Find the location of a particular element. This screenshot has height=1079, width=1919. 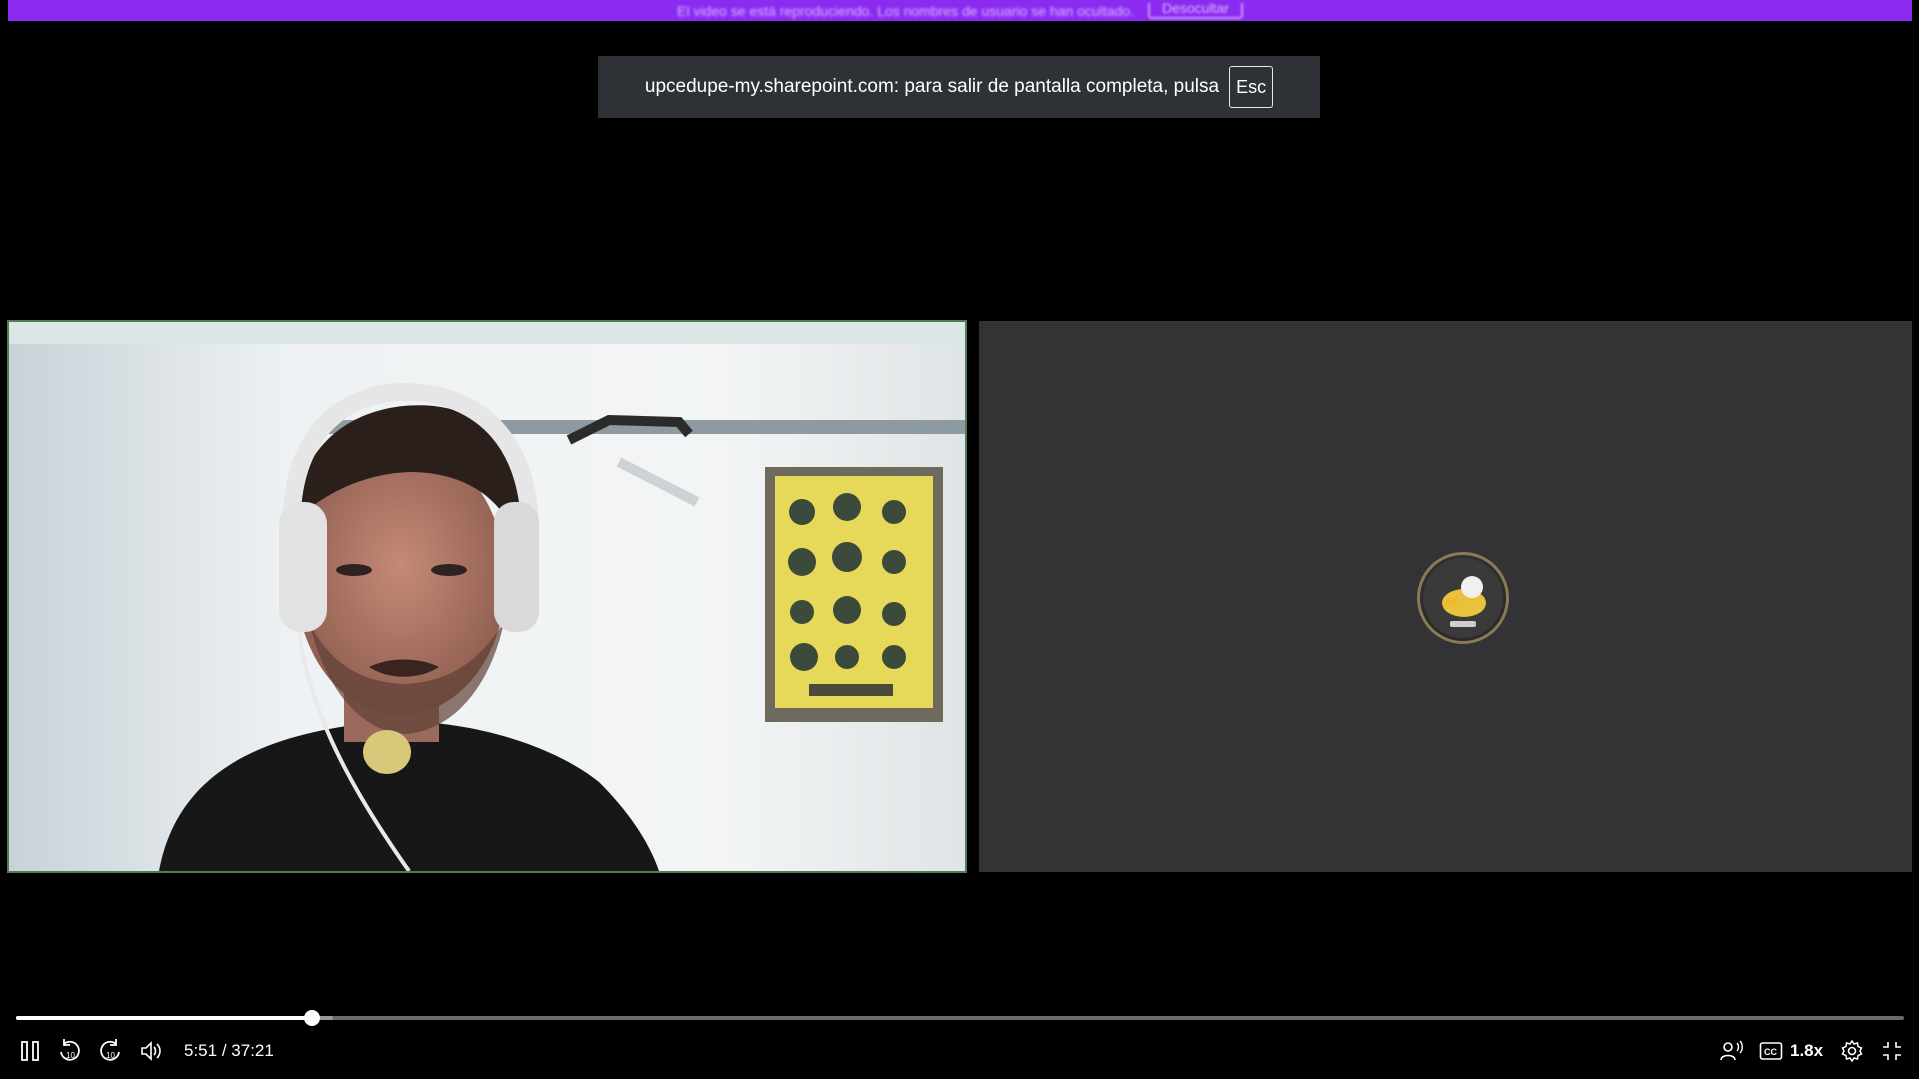

participant-avatar is located at coordinates (1463, 598).